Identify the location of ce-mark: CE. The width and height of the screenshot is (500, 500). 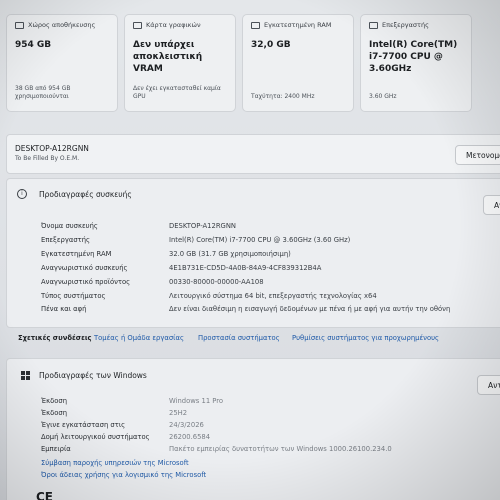
(45, 495).